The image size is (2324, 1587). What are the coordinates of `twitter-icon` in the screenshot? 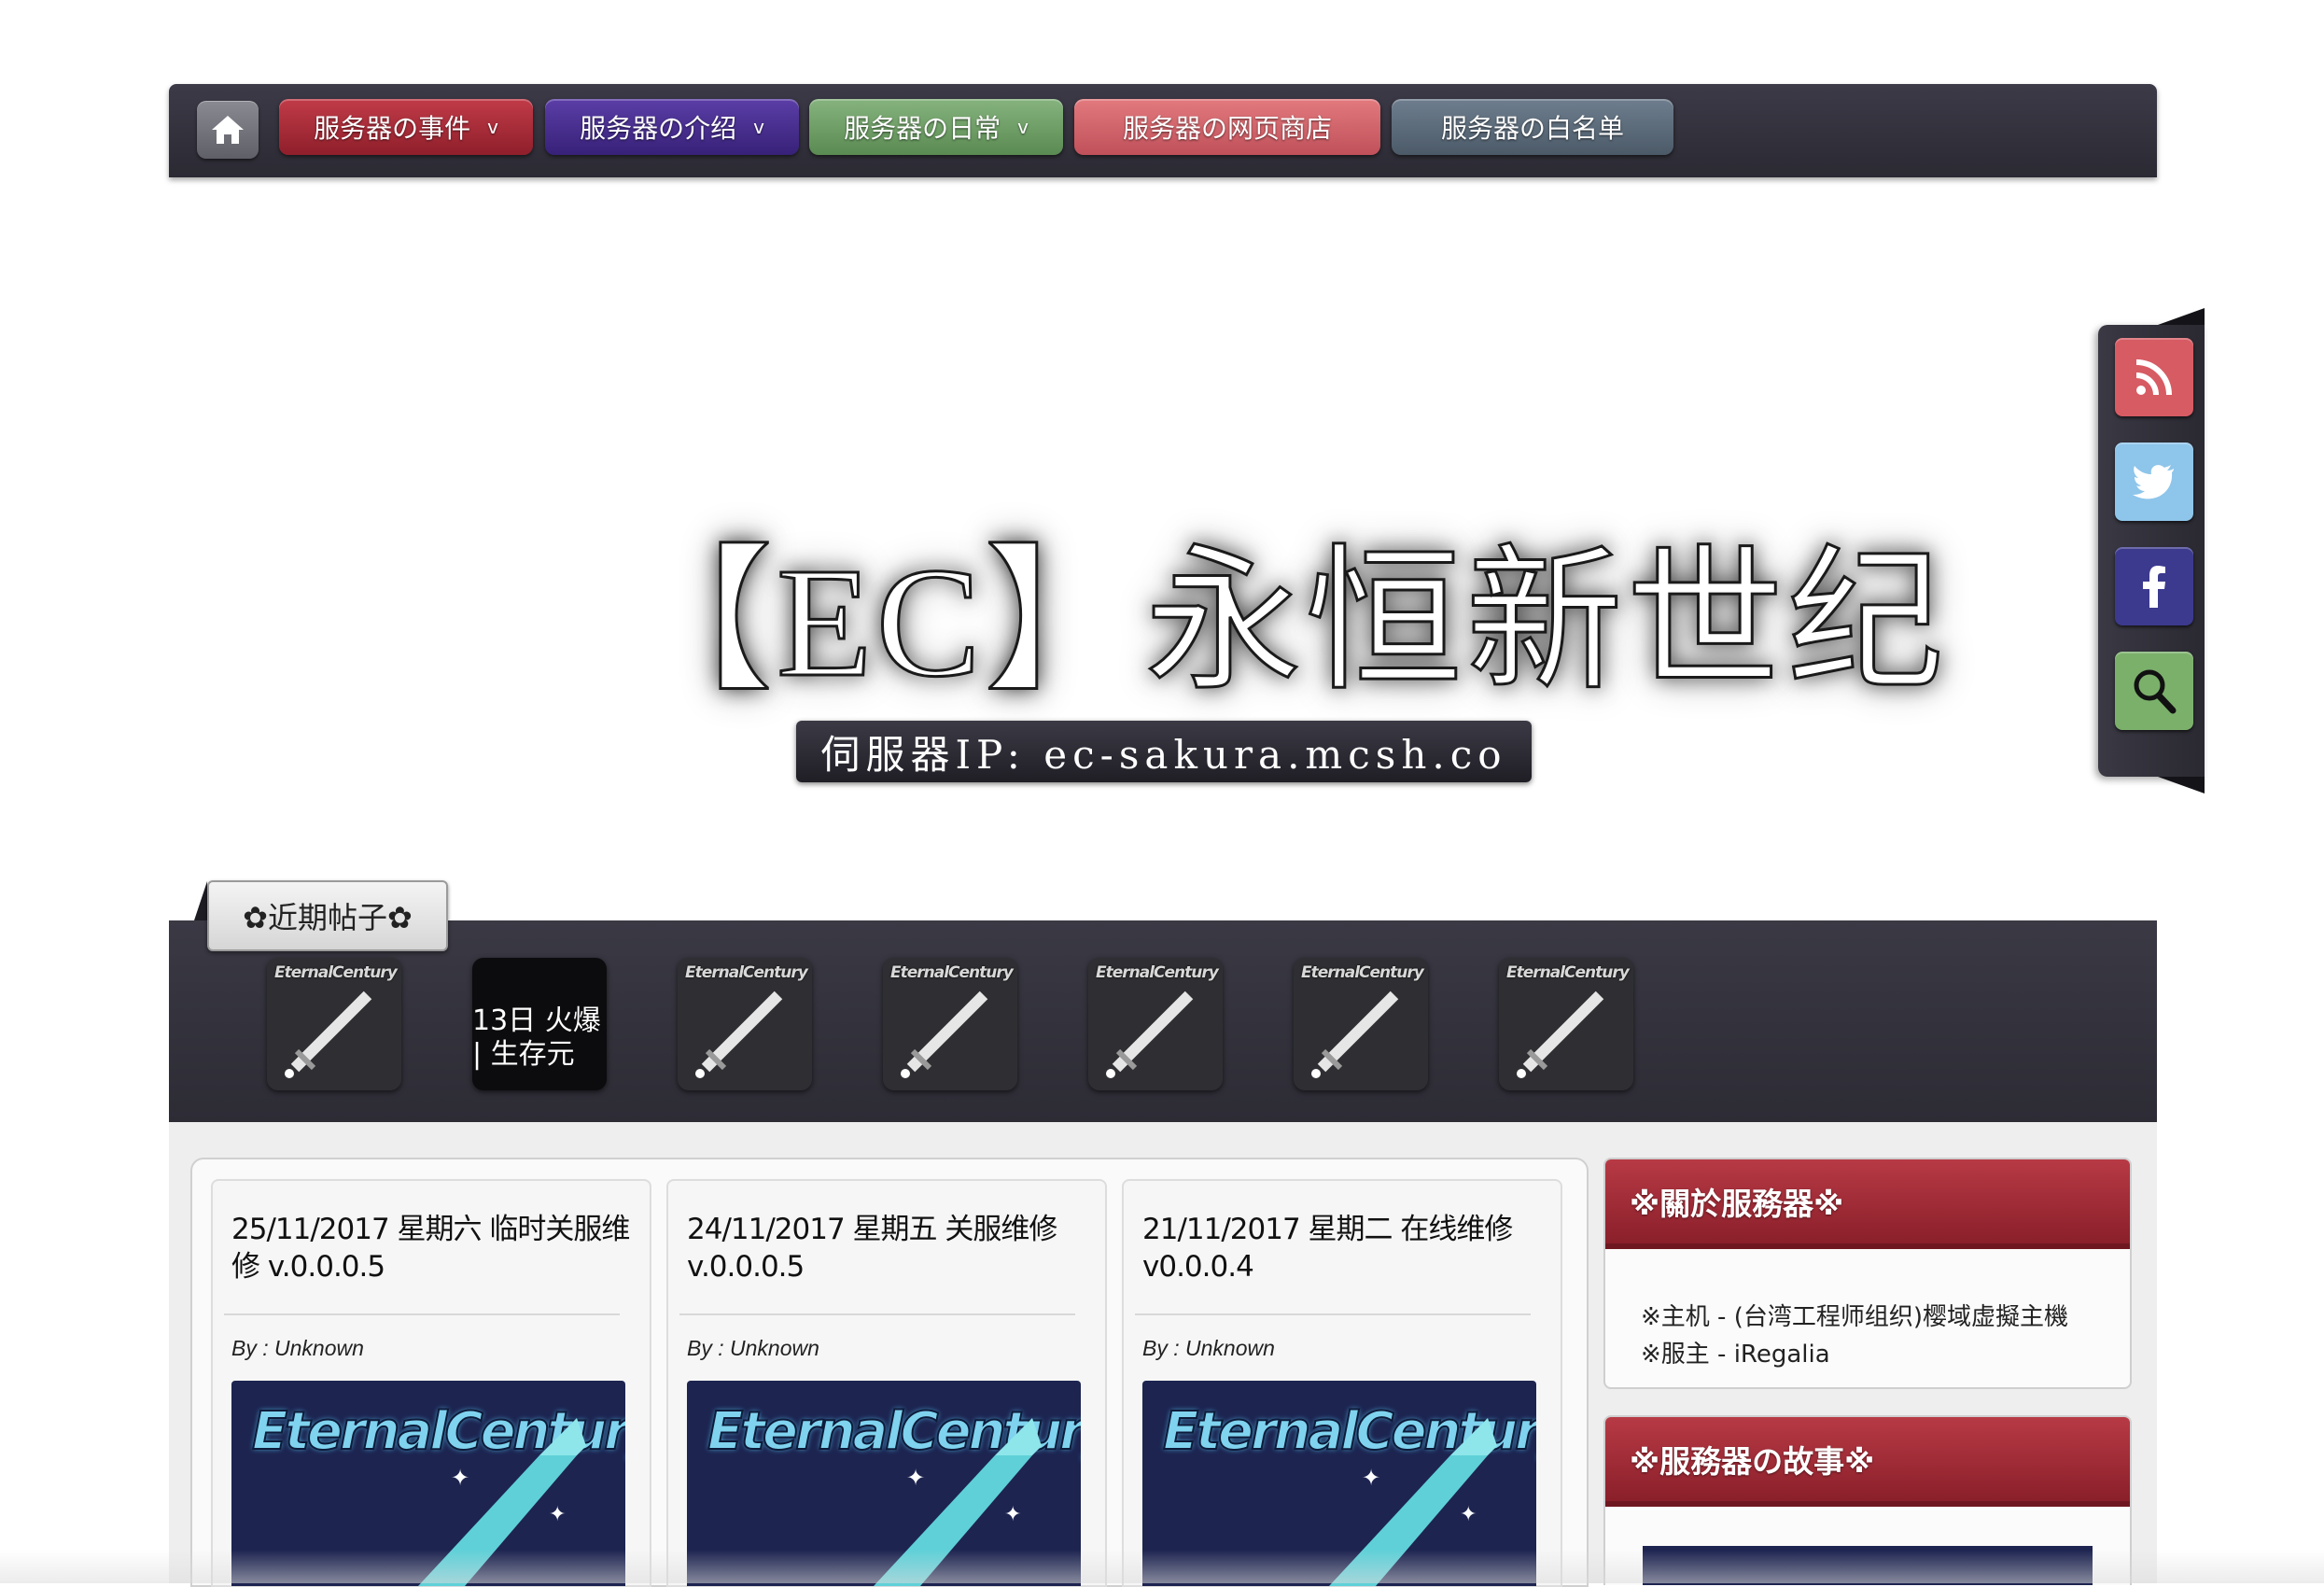 It's located at (2153, 482).